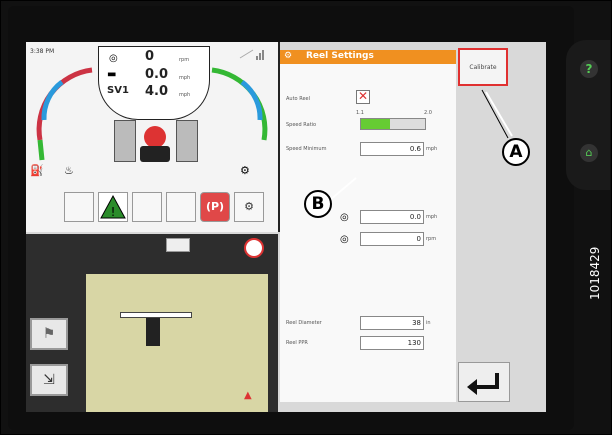 The height and width of the screenshot is (437, 614). Describe the element at coordinates (318, 204) in the screenshot. I see `callout-b: B` at that location.